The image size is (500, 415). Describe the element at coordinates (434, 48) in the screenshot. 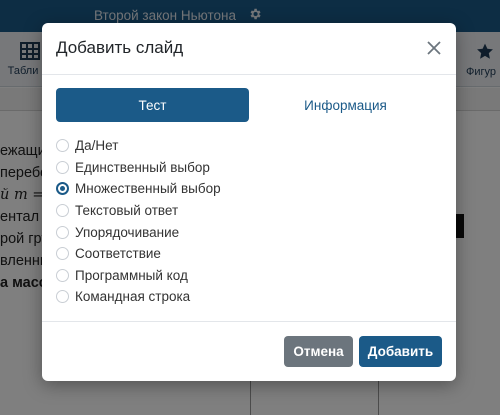

I see `close-icon` at that location.